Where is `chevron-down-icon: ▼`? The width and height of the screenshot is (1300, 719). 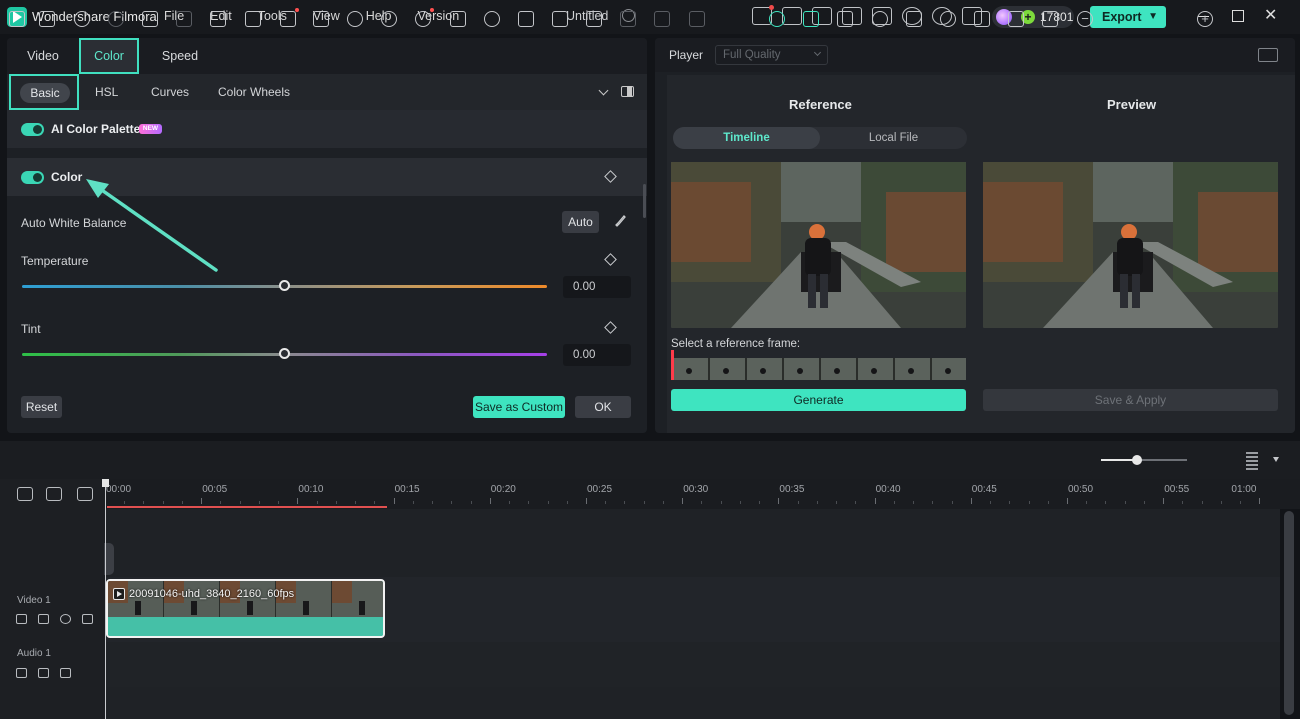 chevron-down-icon: ▼ is located at coordinates (1153, 17).